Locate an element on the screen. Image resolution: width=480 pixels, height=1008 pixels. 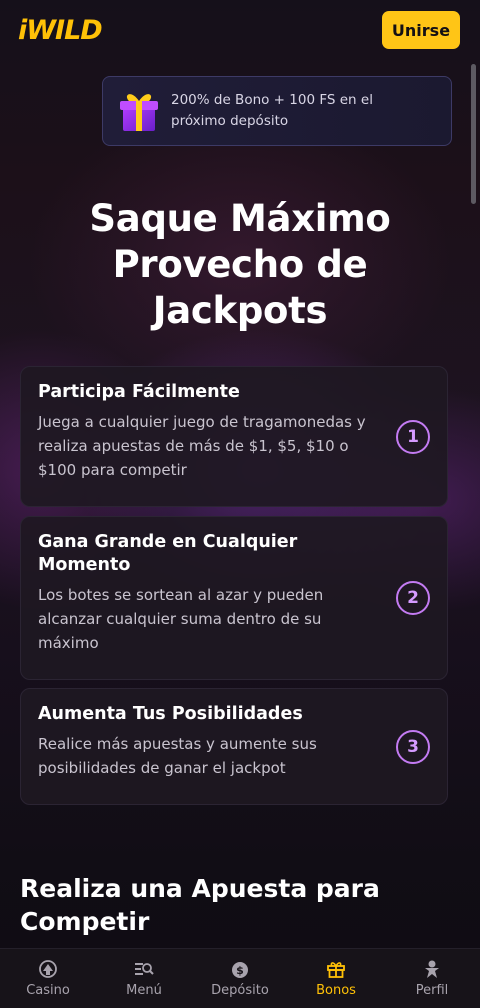
menu-search-icon is located at coordinates (144, 969).